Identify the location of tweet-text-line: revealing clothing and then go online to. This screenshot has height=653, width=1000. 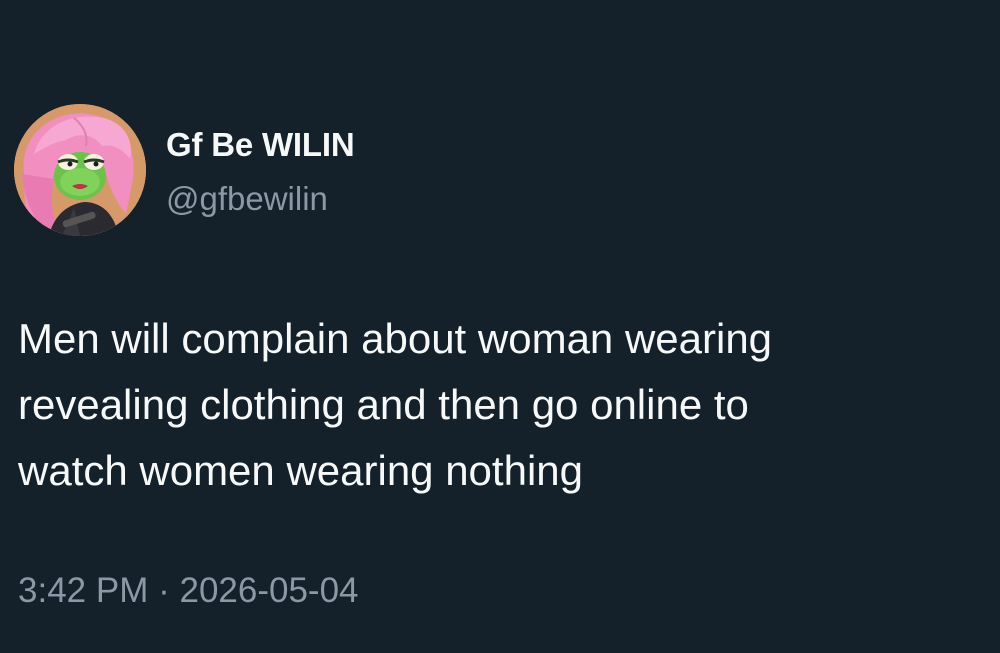
(383, 404).